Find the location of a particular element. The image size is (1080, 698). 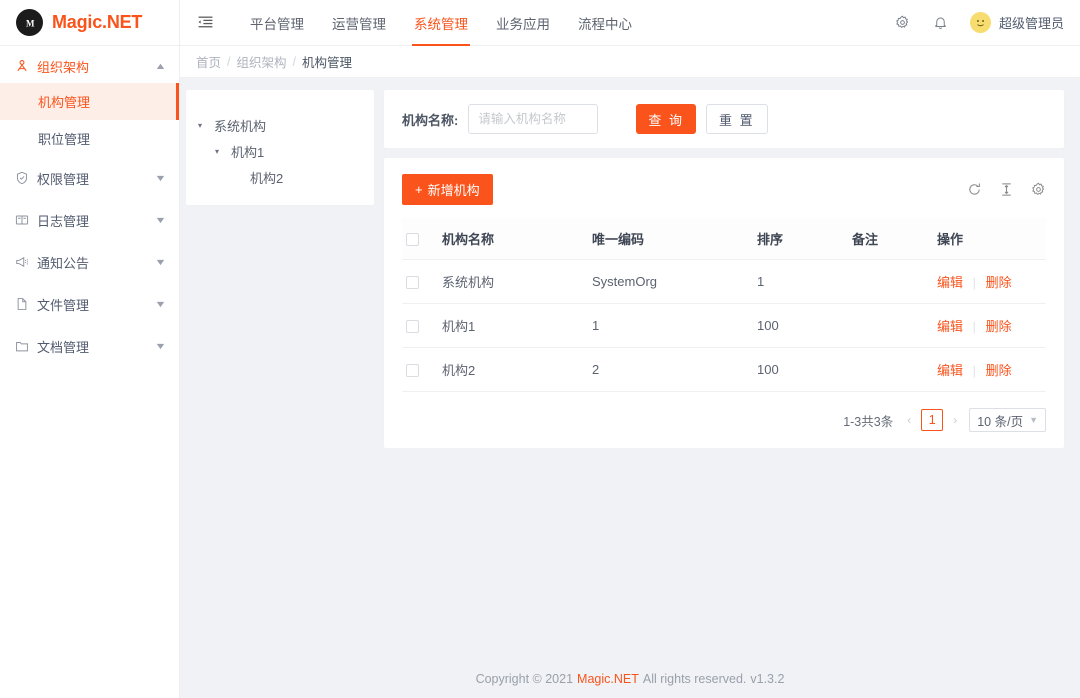

topnav-item-system: 系统管理 is located at coordinates (441, 23).